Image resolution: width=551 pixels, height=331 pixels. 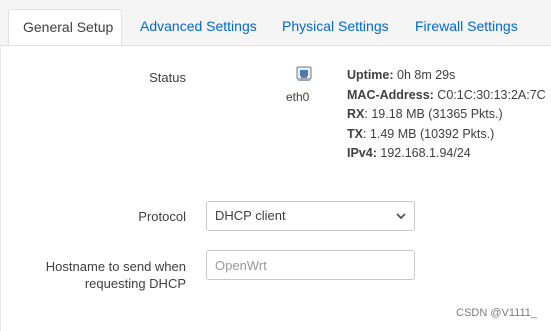 I want to click on ethernet-port-icon, so click(x=304, y=73).